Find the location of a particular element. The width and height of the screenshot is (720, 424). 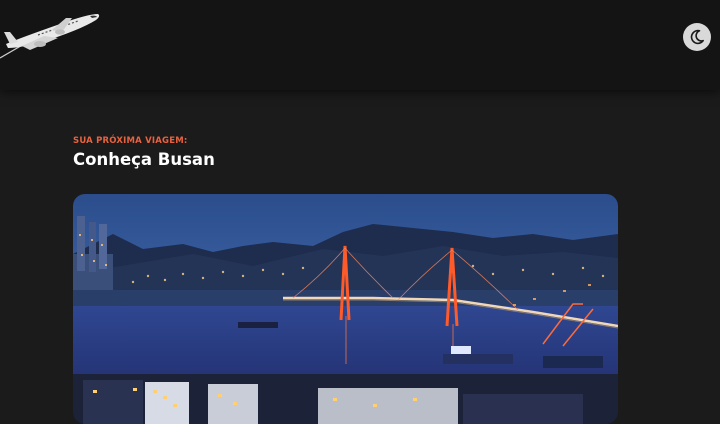

theme-toggle-button is located at coordinates (697, 37).